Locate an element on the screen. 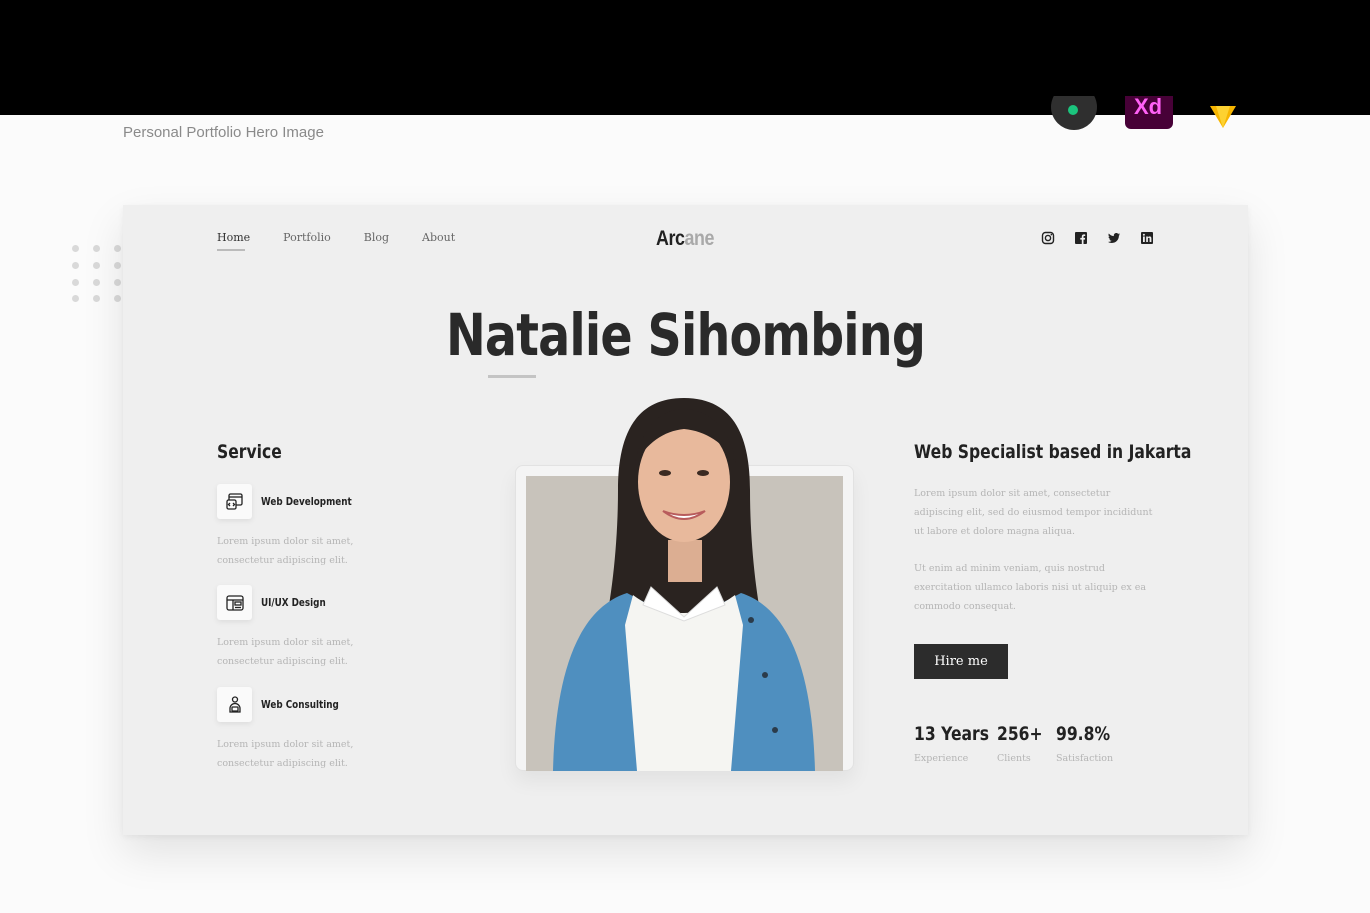 The image size is (1370, 913). service-name: UI/UX Design is located at coordinates (293, 602).